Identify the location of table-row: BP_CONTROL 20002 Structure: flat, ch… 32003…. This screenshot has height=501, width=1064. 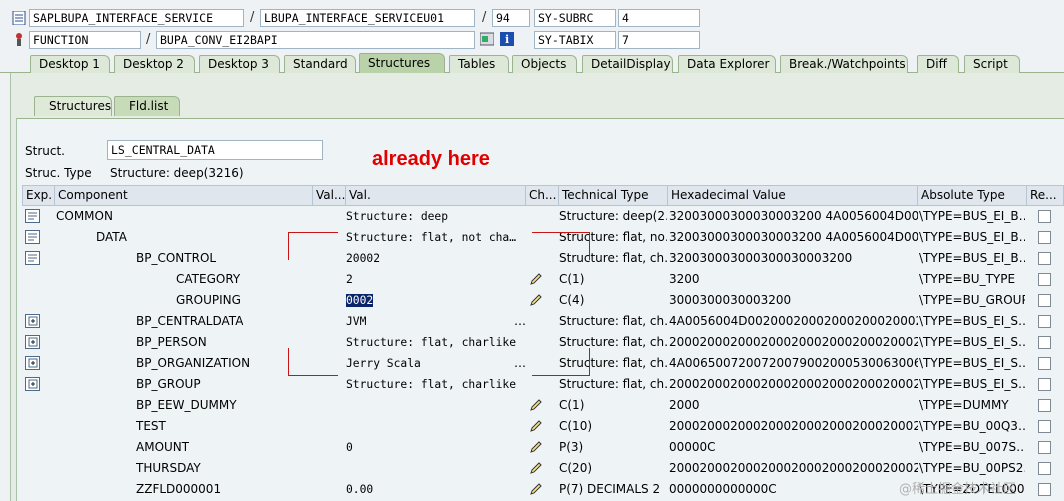
(543, 258).